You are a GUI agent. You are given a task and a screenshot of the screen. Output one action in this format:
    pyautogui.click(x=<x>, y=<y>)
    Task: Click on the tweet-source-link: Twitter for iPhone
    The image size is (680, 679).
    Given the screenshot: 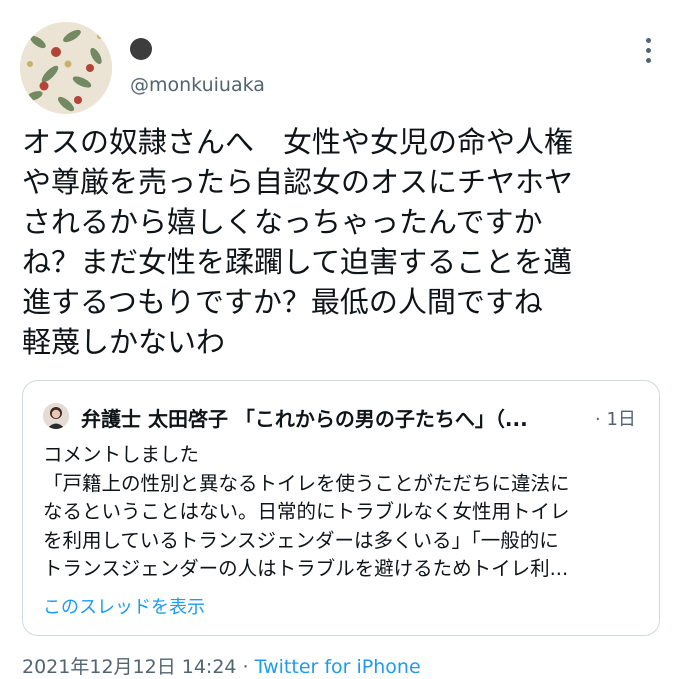 What is the action you would take?
    pyautogui.click(x=338, y=667)
    